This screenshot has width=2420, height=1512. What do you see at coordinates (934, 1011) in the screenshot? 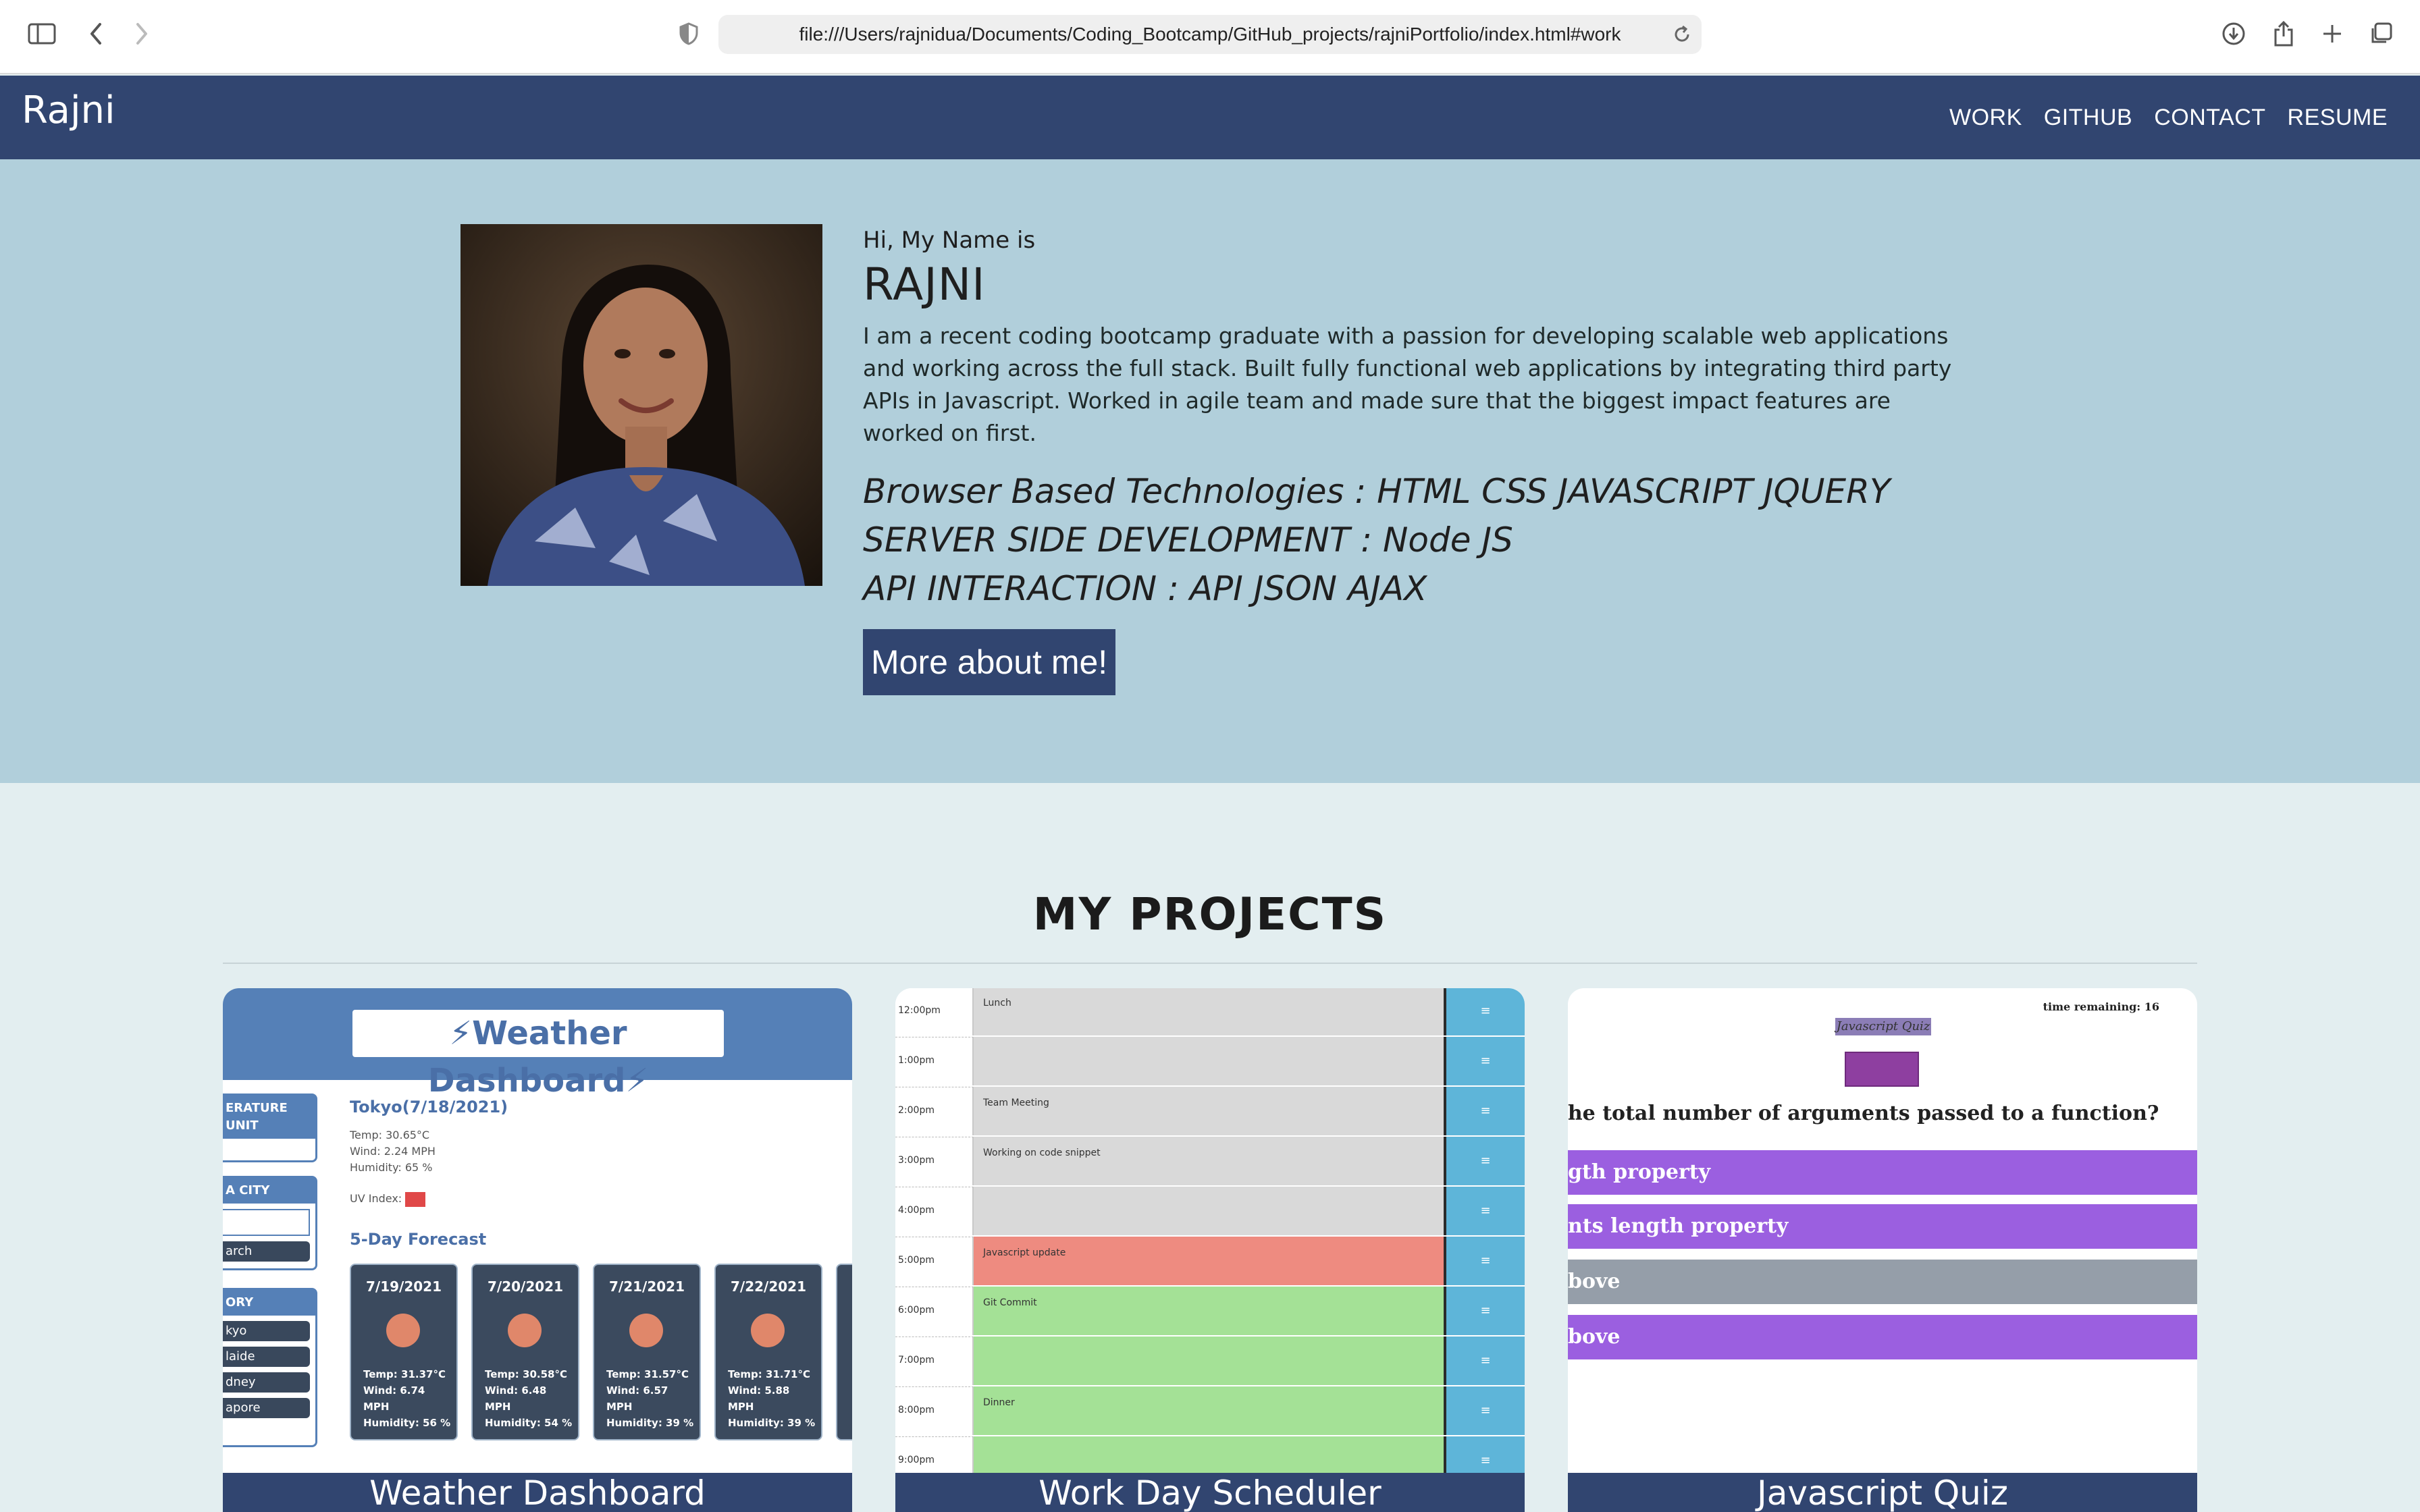
I see `hour-label: 12:00pm` at bounding box center [934, 1011].